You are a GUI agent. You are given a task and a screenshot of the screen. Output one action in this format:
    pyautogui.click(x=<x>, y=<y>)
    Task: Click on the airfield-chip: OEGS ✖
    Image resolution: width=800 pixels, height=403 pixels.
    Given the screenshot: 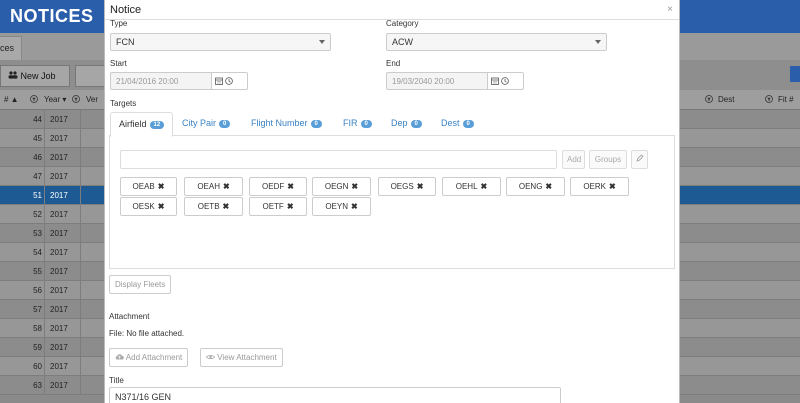 What is the action you would take?
    pyautogui.click(x=407, y=186)
    